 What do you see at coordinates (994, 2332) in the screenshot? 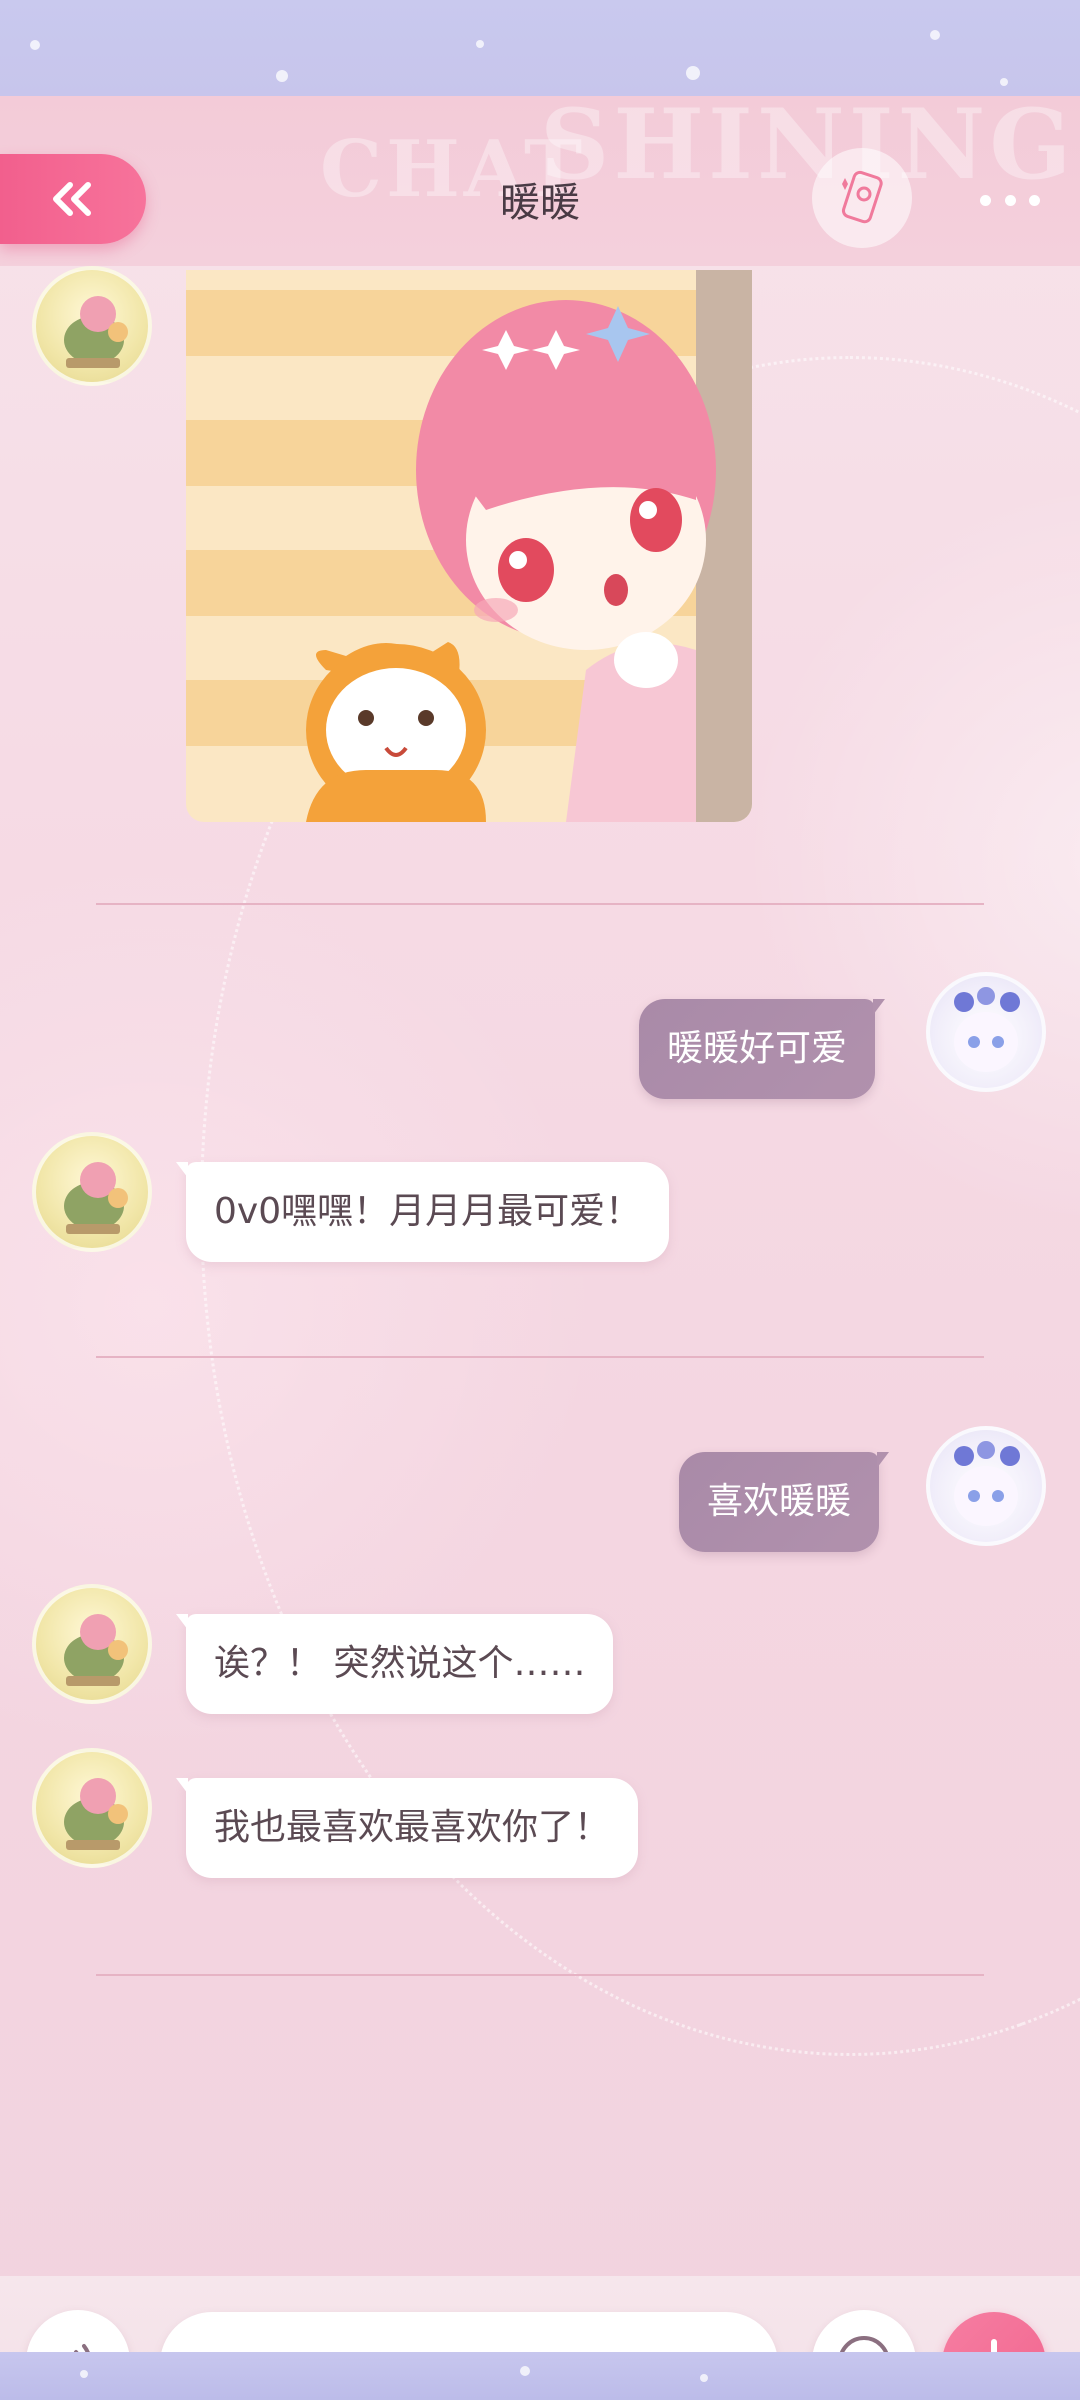
I see `plus-button` at bounding box center [994, 2332].